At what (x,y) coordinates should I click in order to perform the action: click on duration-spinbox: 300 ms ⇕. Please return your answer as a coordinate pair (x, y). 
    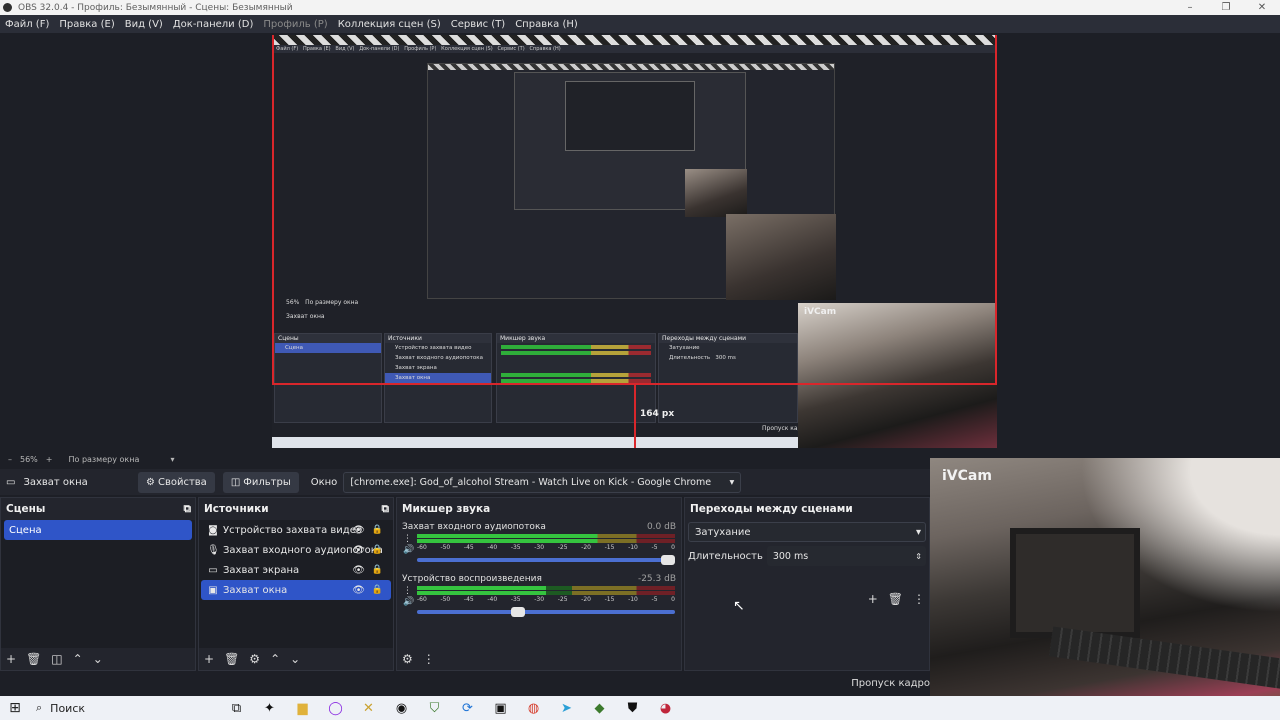
    Looking at the image, I should click on (846, 556).